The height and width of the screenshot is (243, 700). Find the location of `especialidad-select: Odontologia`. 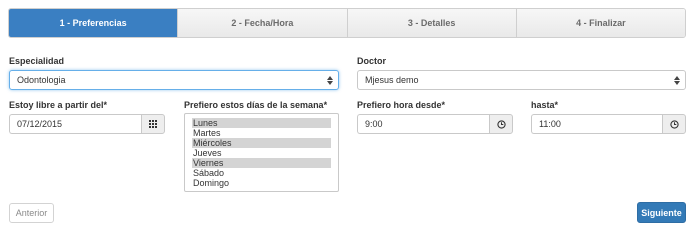

especialidad-select: Odontologia is located at coordinates (174, 80).